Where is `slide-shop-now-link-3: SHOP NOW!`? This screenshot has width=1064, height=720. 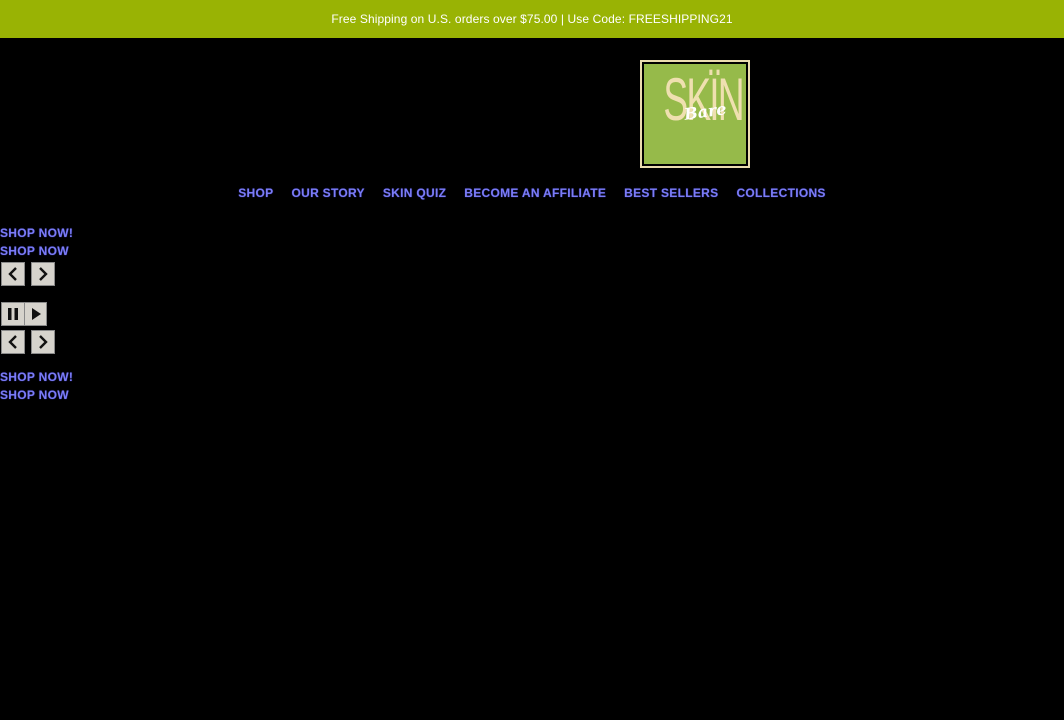
slide-shop-now-link-3: SHOP NOW! is located at coordinates (36, 377).